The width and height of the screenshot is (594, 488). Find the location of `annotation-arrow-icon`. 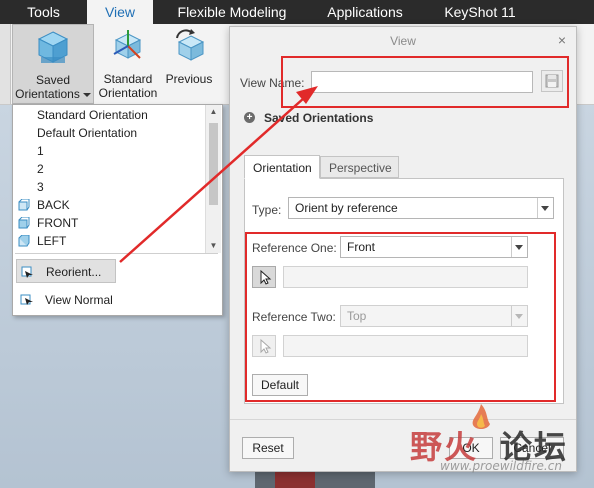

annotation-arrow-icon is located at coordinates (218, 174).